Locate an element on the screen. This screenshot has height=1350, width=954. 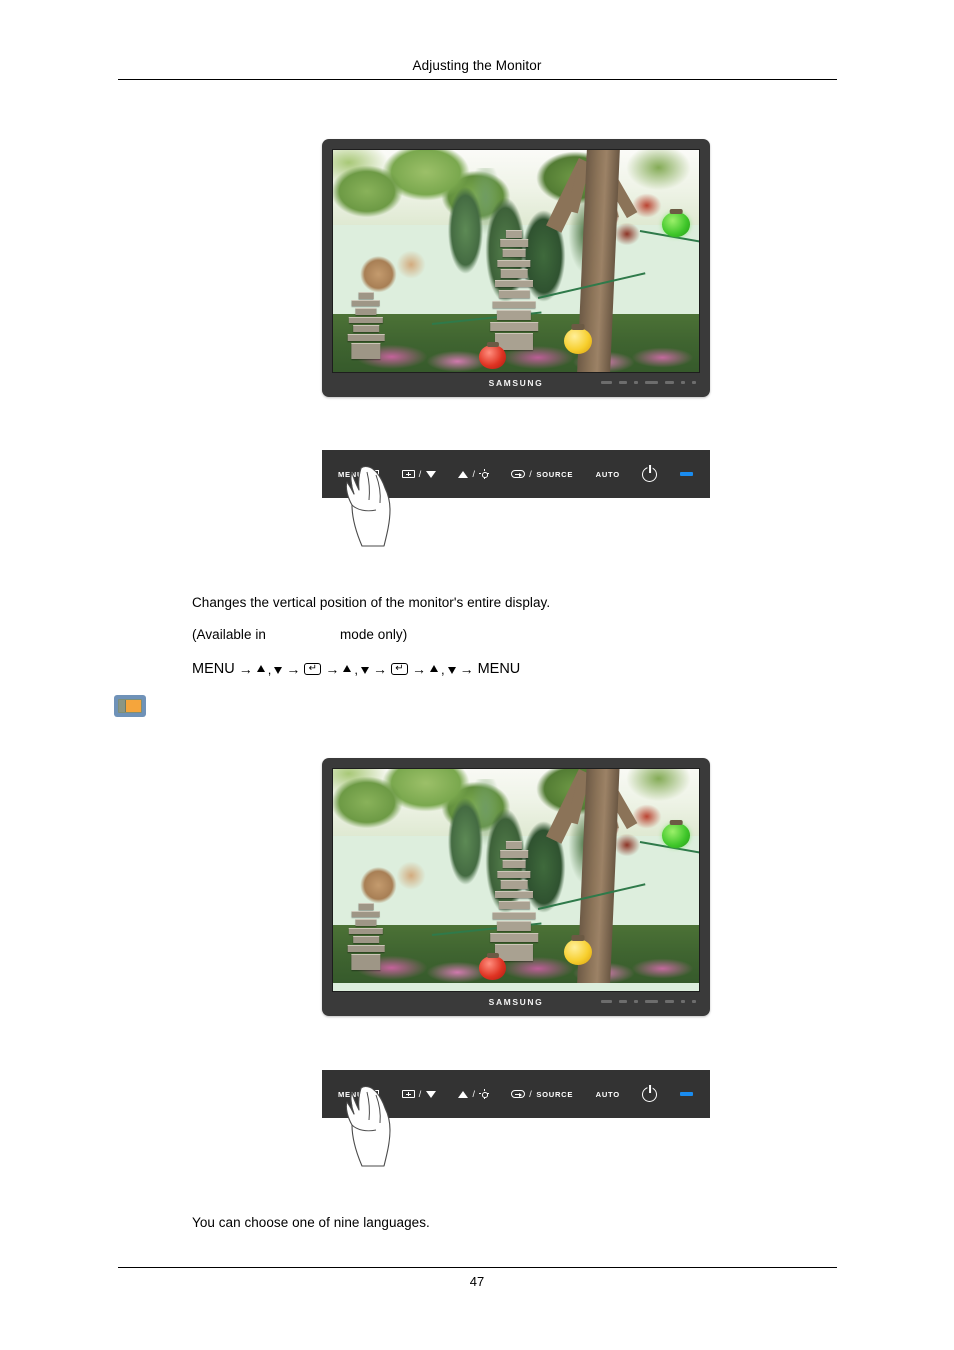
monitor-screen-bottom is located at coordinates (516, 880).